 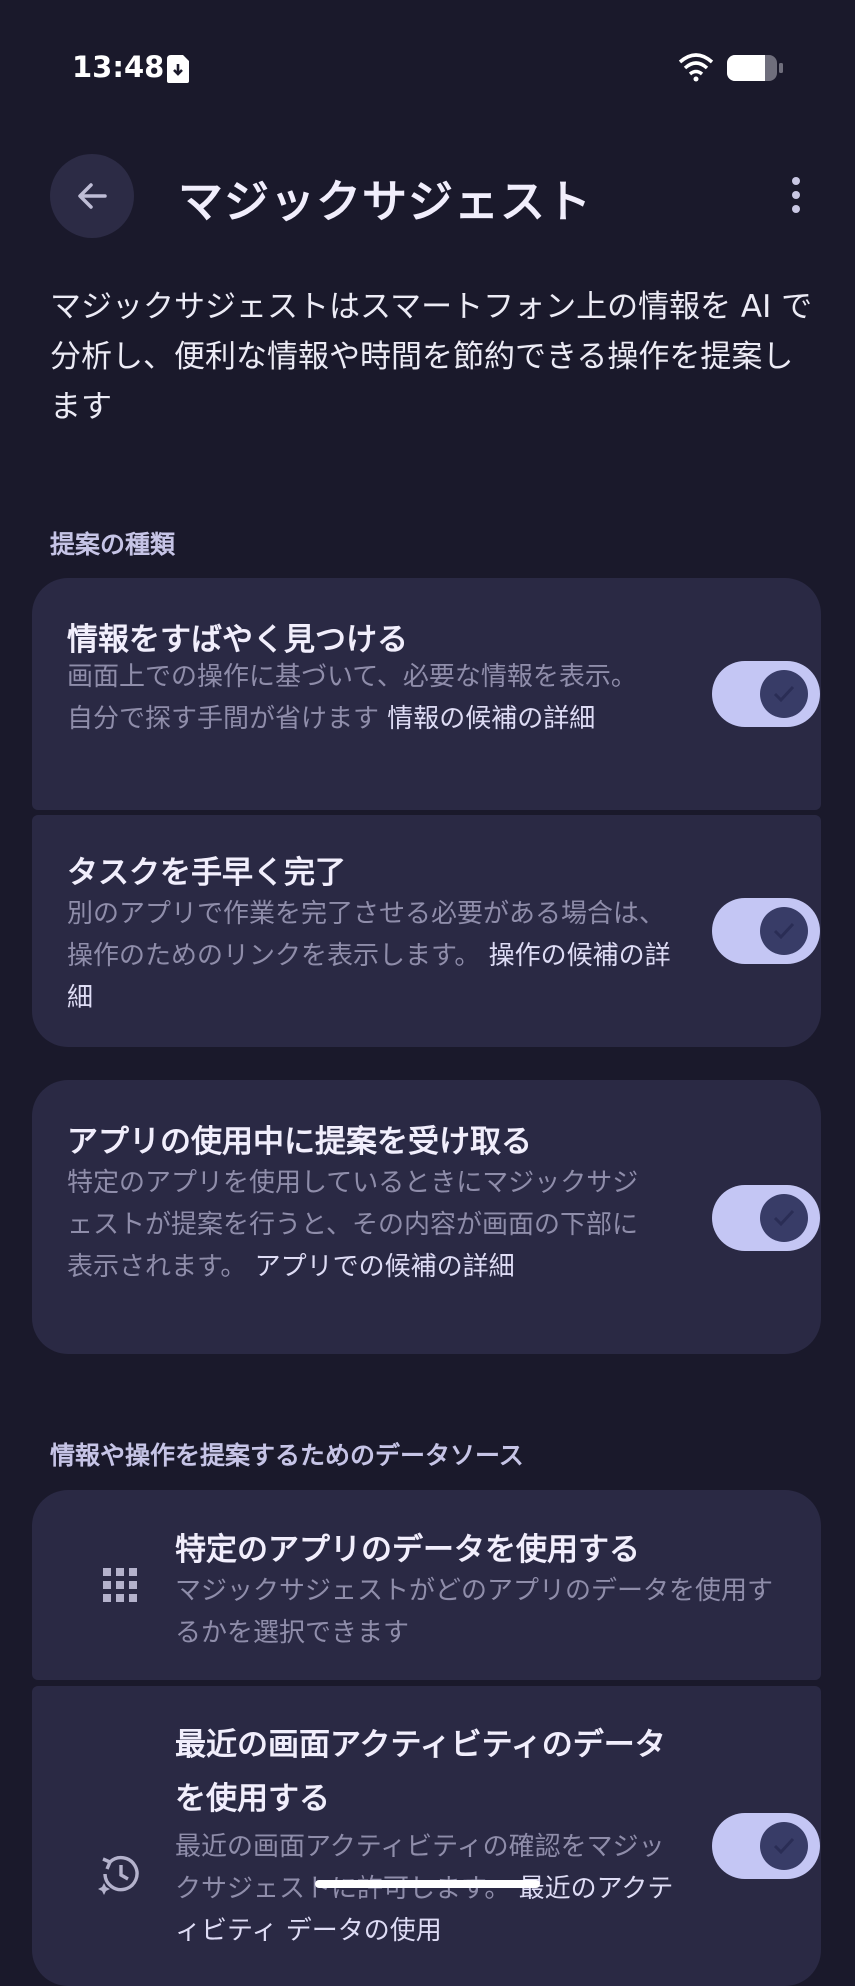 I want to click on recent-activity-toggle, so click(x=766, y=1846).